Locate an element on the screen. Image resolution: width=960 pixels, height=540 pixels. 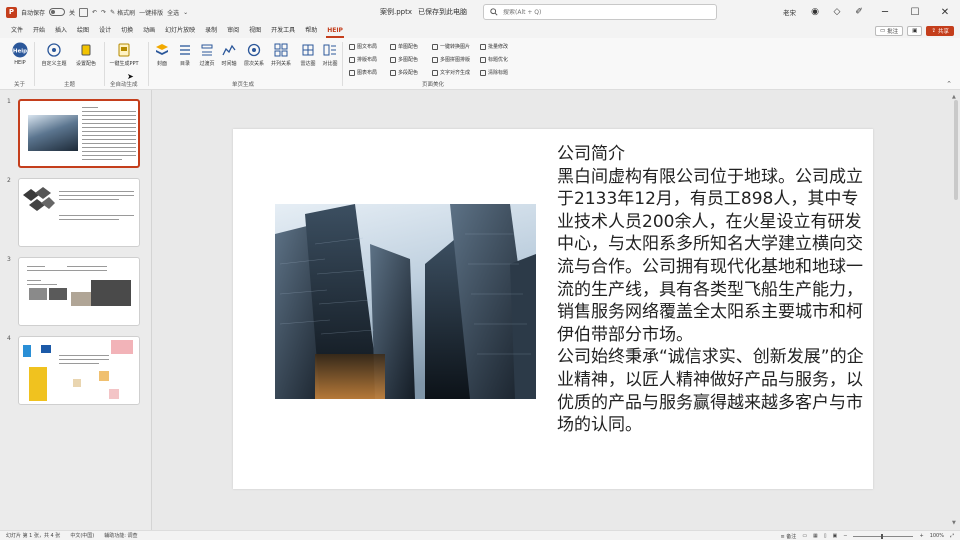
set-color-label: 设置配色 is located at coordinates (85, 64).